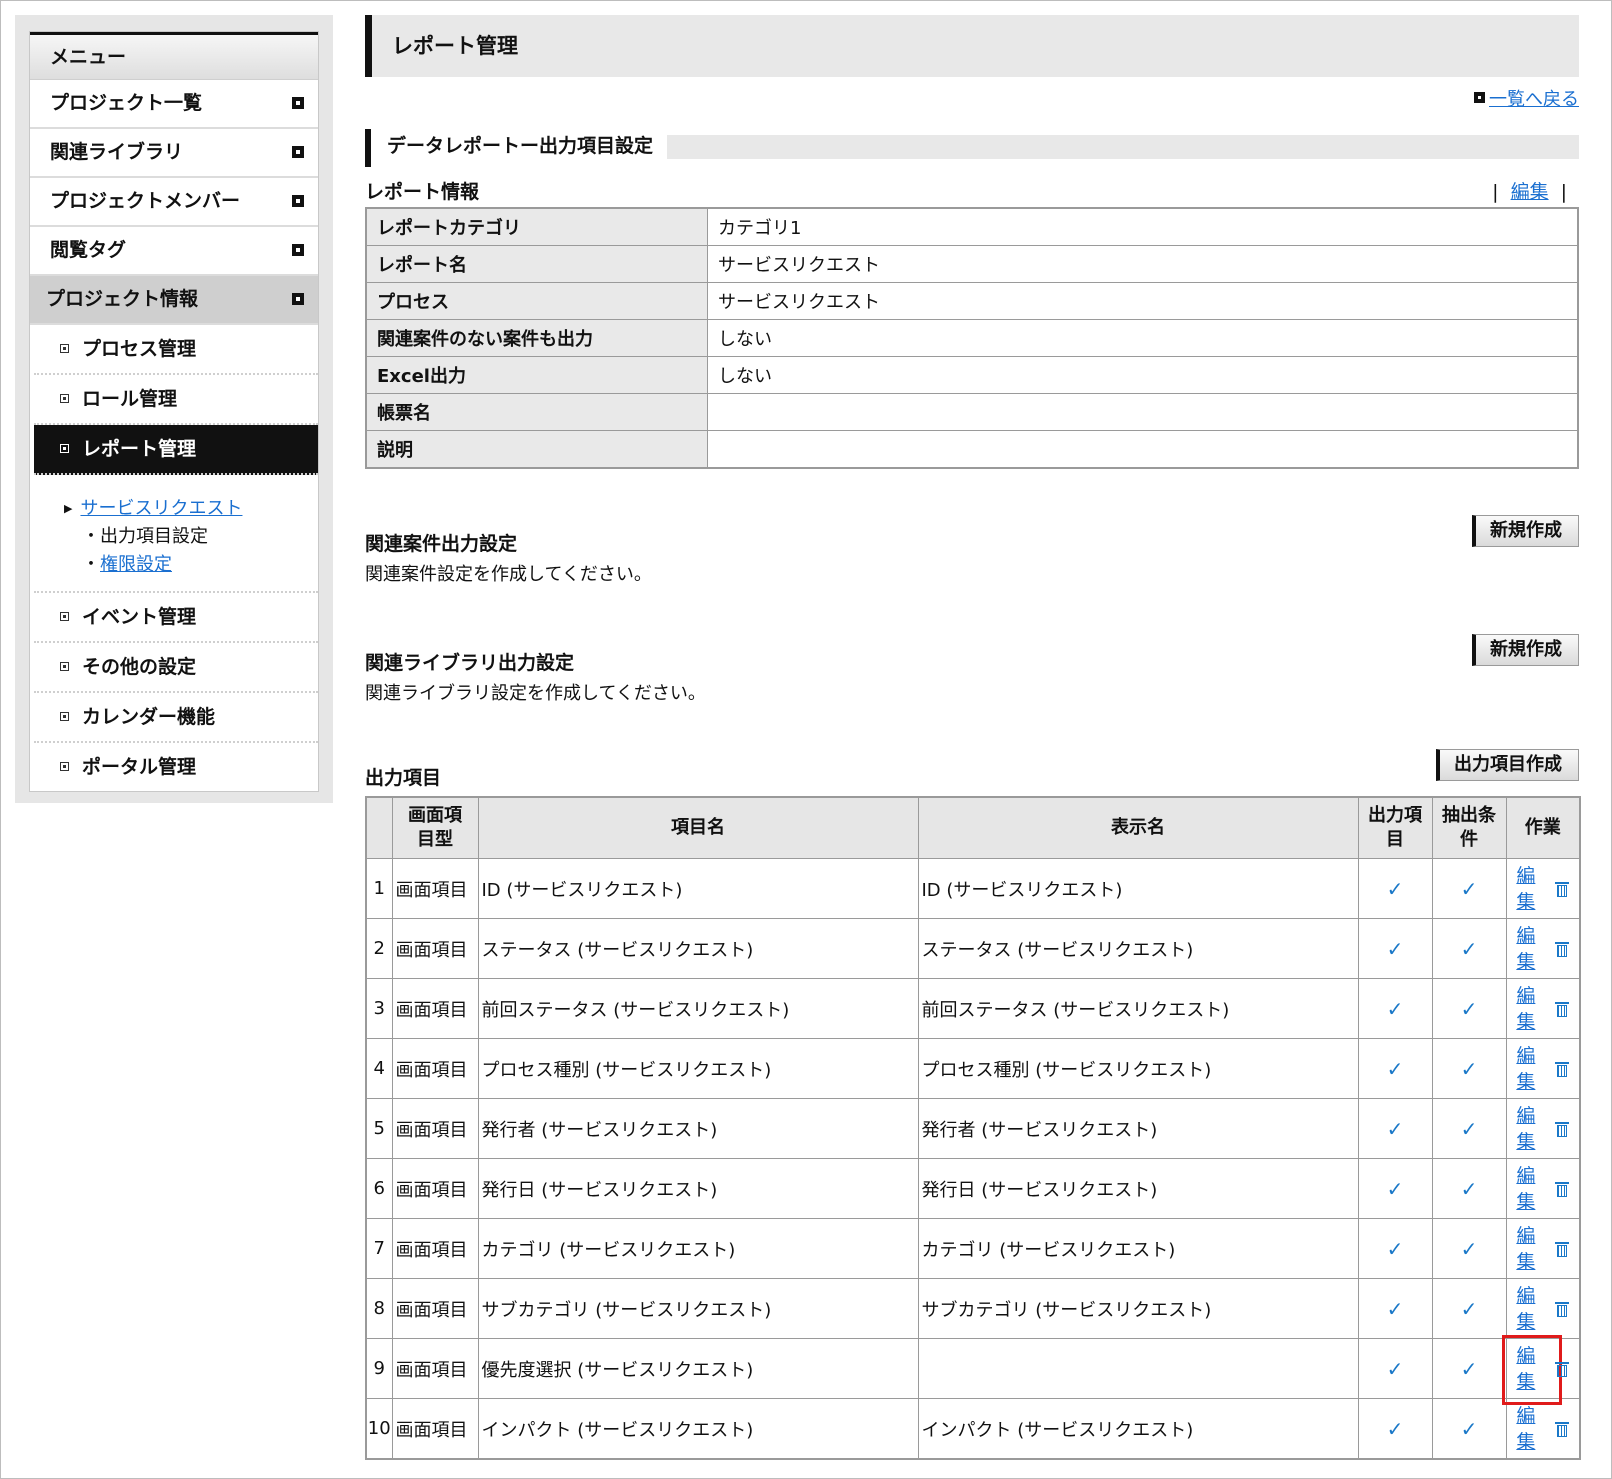 The height and width of the screenshot is (1479, 1612). What do you see at coordinates (122, 299) in the screenshot?
I see `sidebar-item-label: プロジェクト情報` at bounding box center [122, 299].